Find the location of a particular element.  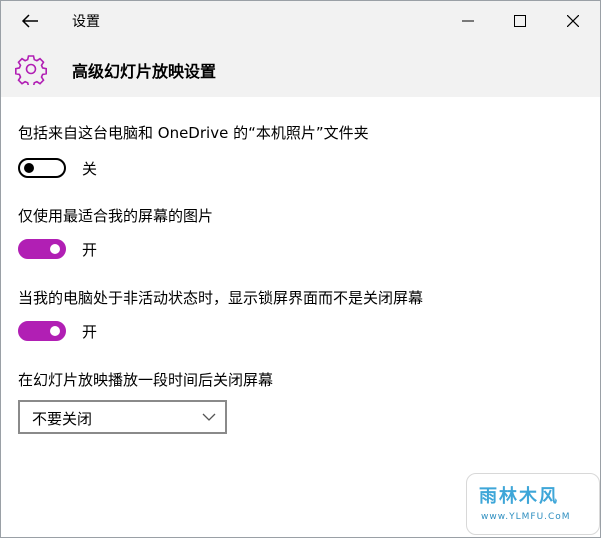

back-button is located at coordinates (30, 21).